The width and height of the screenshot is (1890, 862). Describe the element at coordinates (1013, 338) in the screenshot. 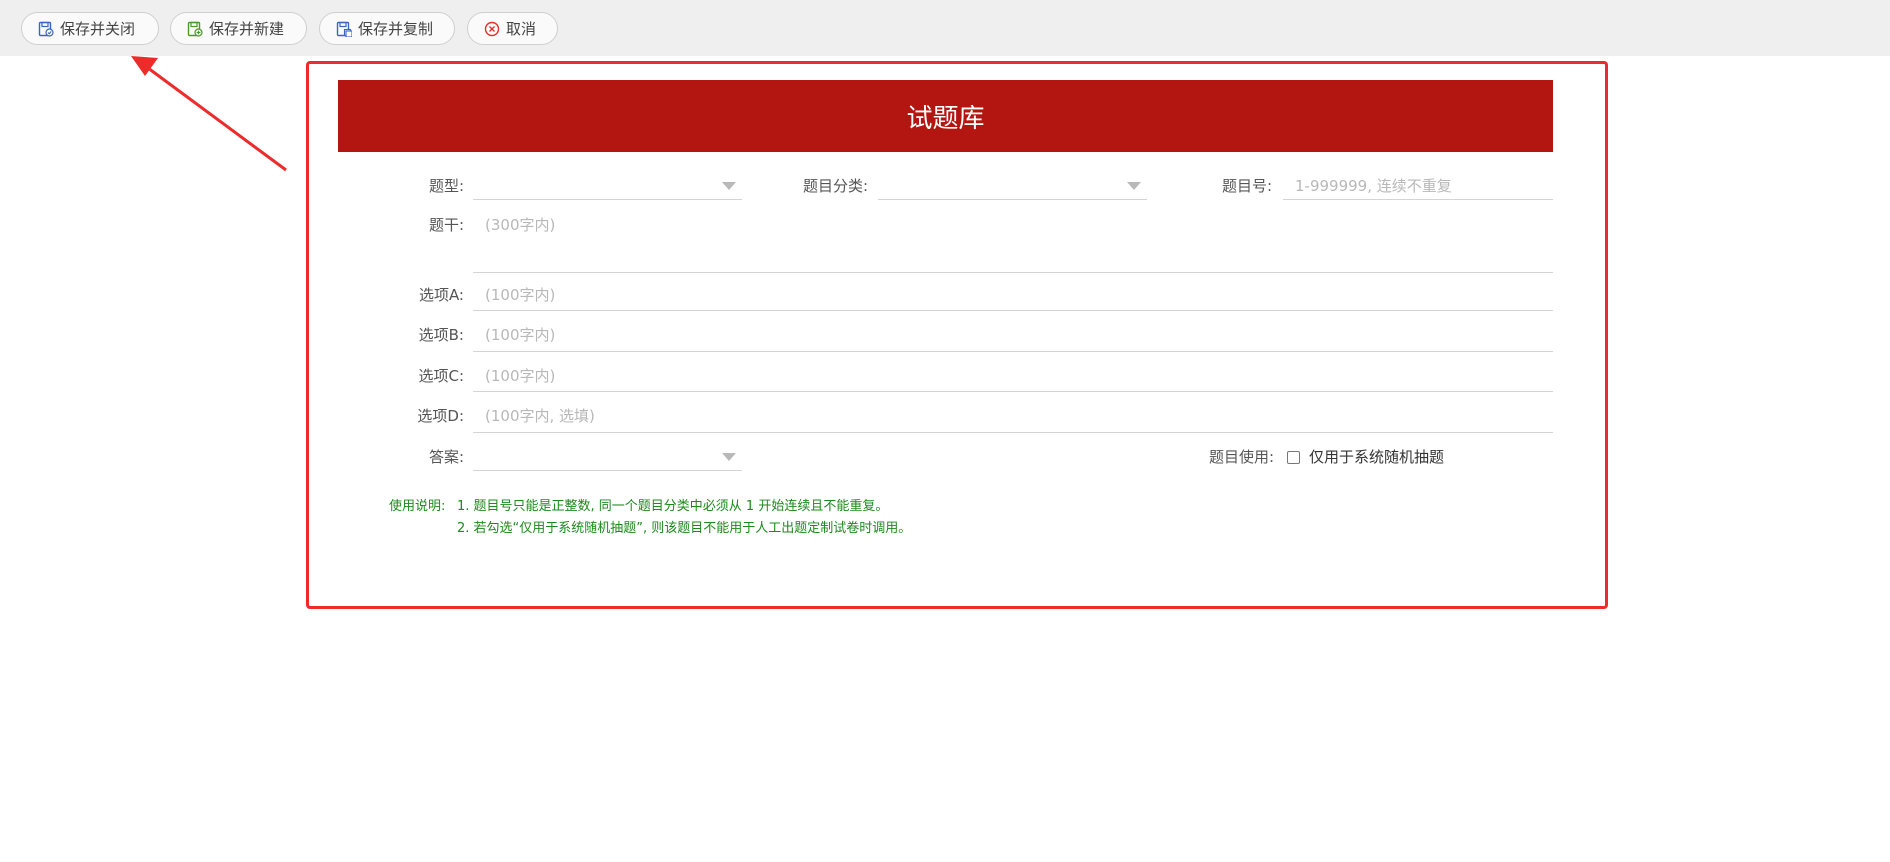

I see `option-b-input: (100字内)` at that location.